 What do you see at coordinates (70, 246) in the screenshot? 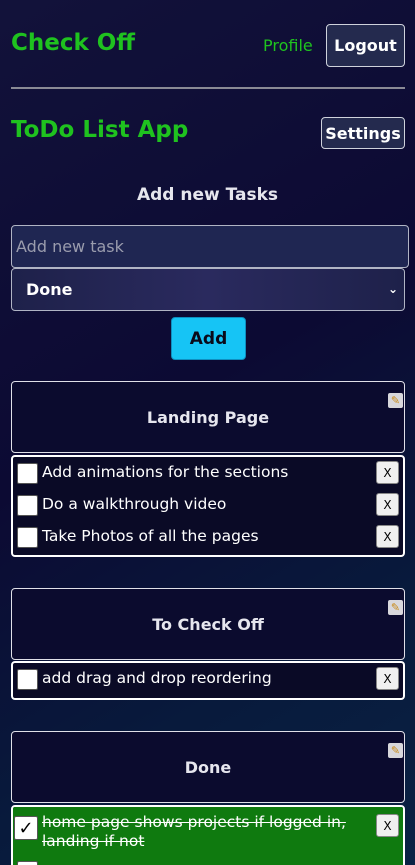
I see `new-task-placeholder: Add new task` at bounding box center [70, 246].